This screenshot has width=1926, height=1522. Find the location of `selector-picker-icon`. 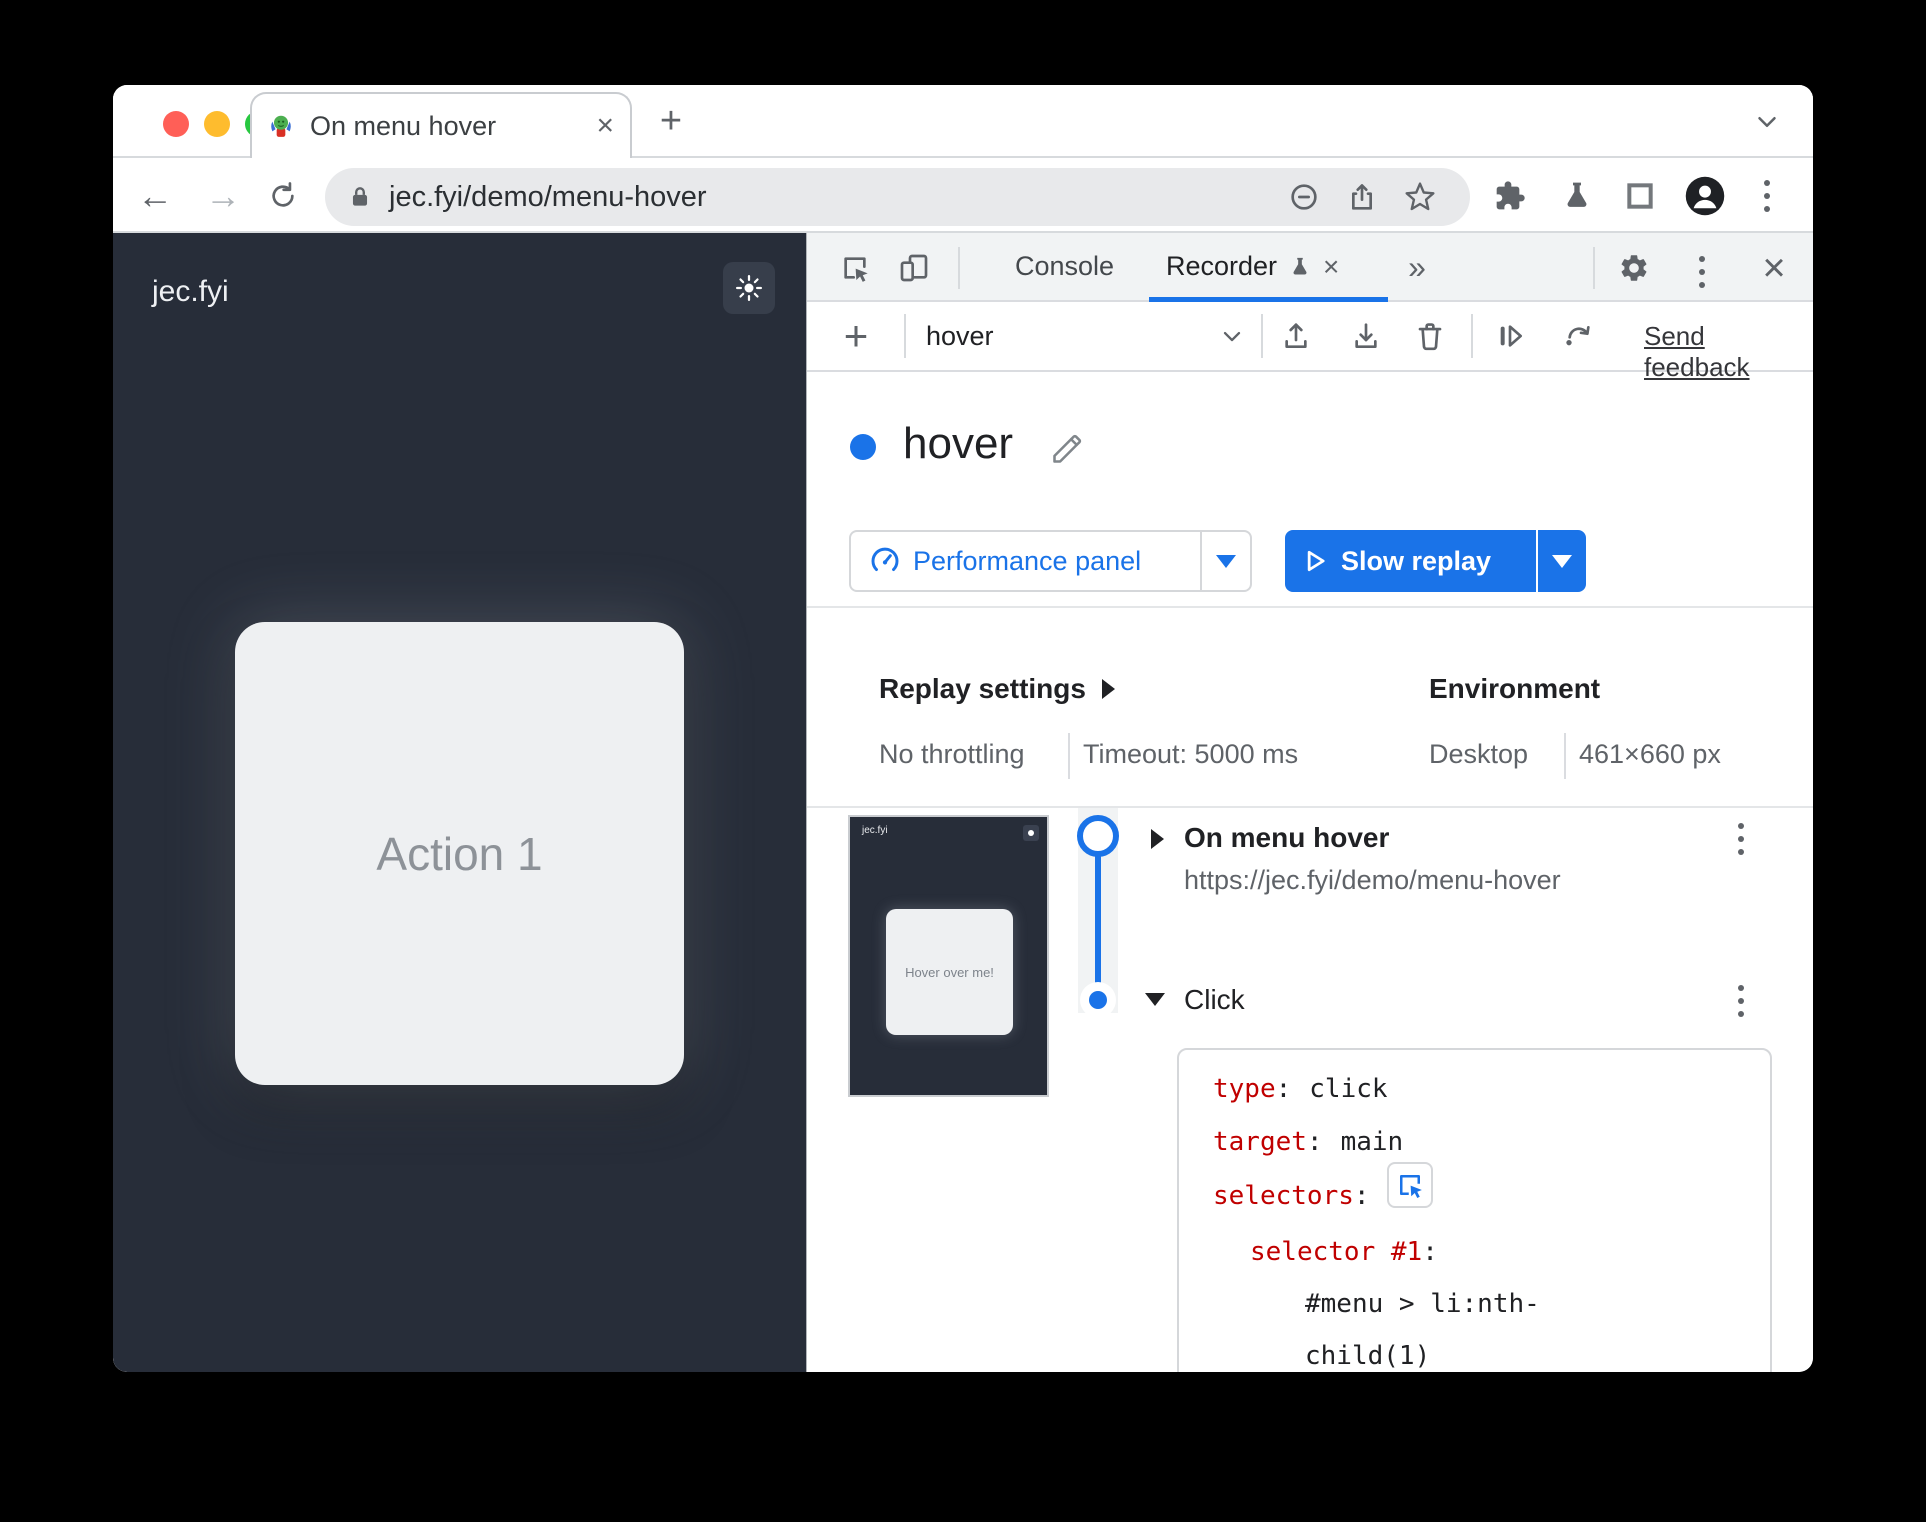

selector-picker-icon is located at coordinates (1411, 1186).